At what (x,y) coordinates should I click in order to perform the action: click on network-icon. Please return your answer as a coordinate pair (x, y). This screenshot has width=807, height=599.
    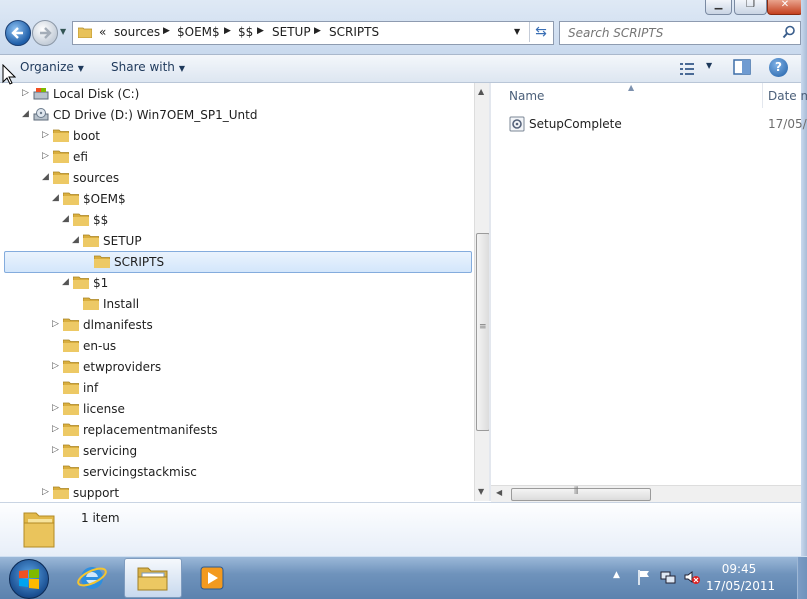
    Looking at the image, I should click on (668, 577).